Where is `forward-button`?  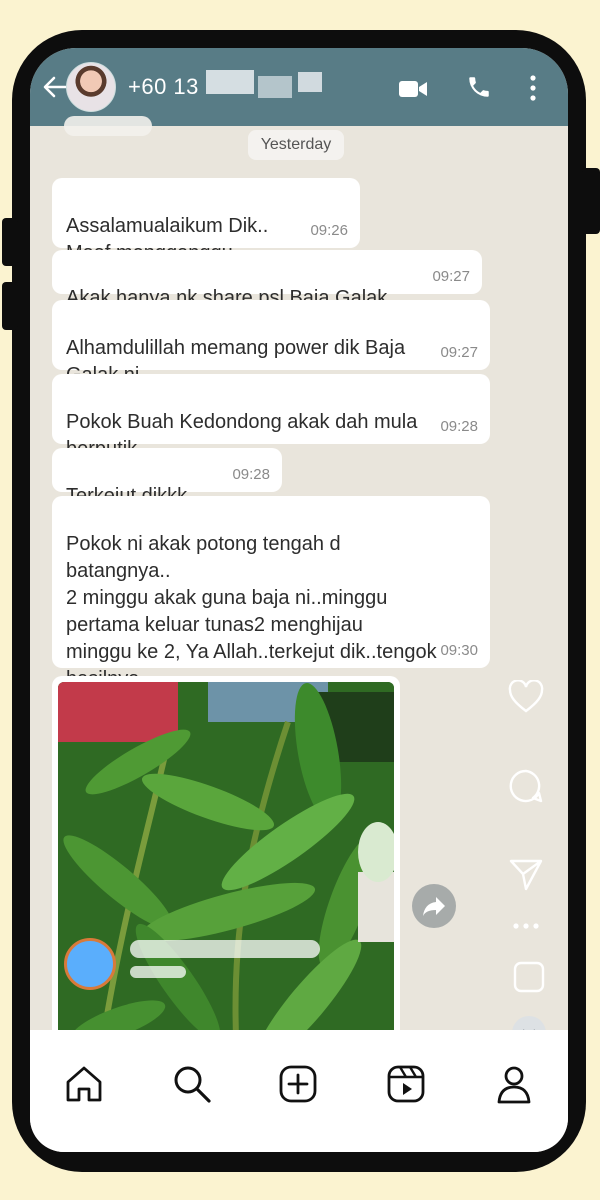 forward-button is located at coordinates (434, 906).